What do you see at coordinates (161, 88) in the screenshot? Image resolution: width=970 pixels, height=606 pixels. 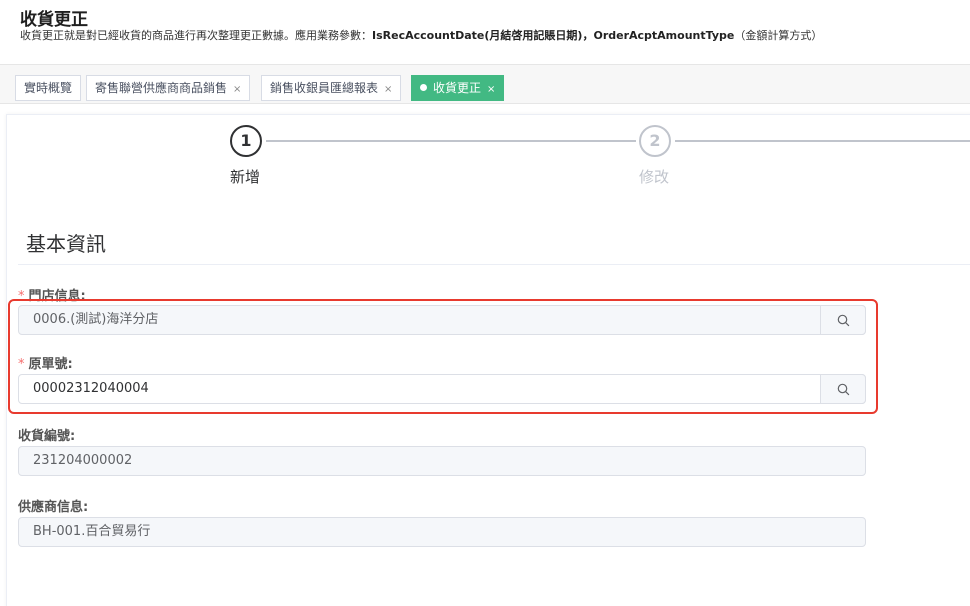 I see `tab-label: 寄售聯營供應商商品銷售` at bounding box center [161, 88].